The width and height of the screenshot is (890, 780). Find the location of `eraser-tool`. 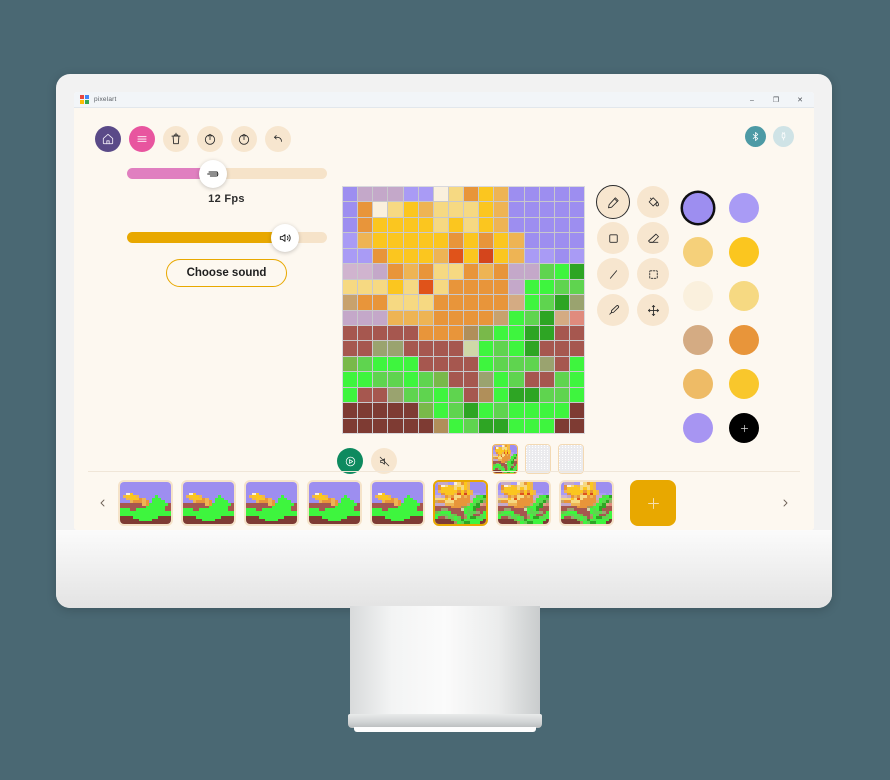

eraser-tool is located at coordinates (653, 238).